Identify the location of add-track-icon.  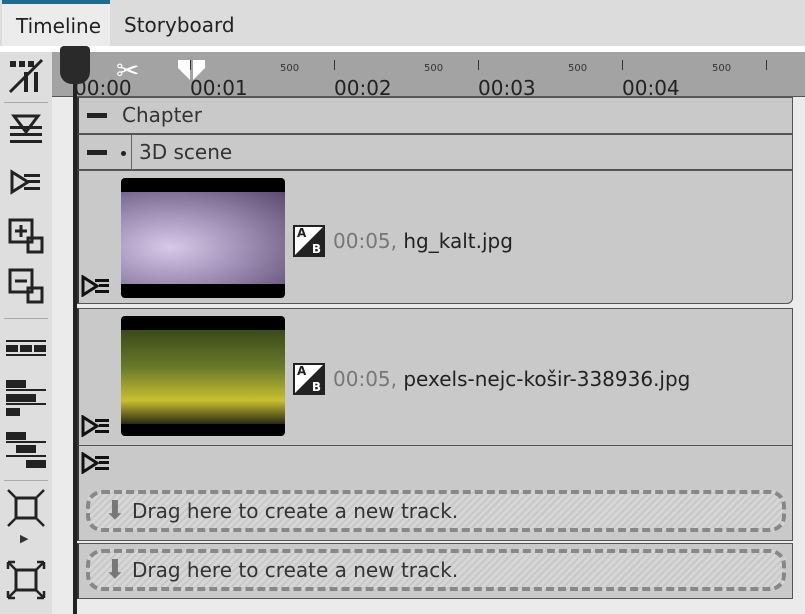
(26, 236).